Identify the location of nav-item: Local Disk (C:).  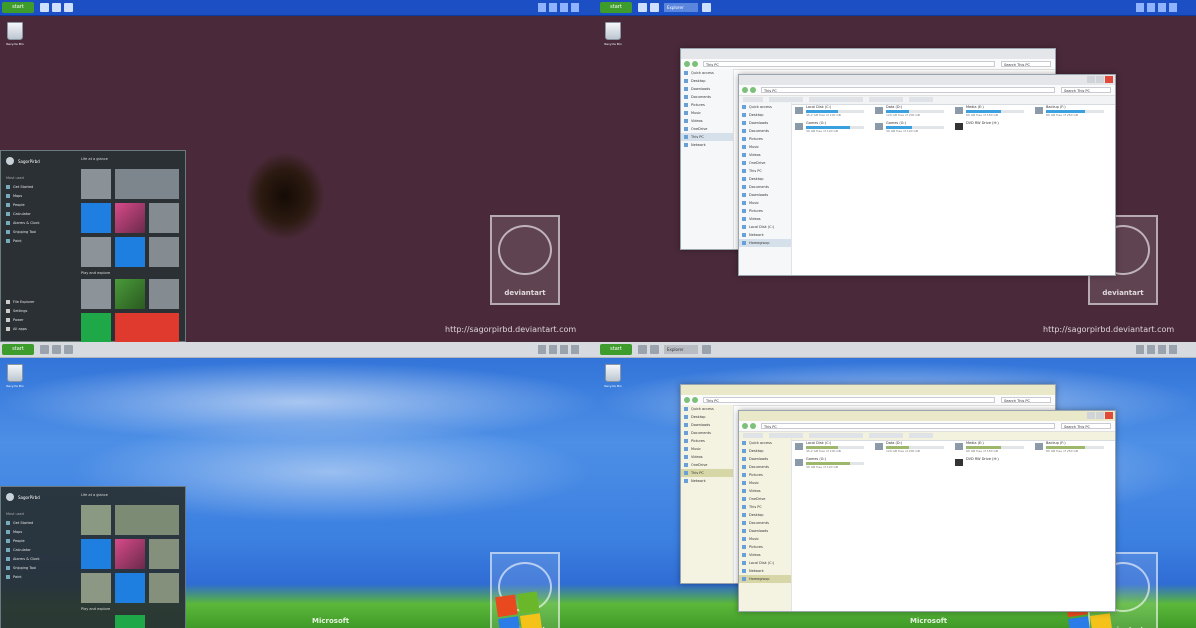
(765, 563).